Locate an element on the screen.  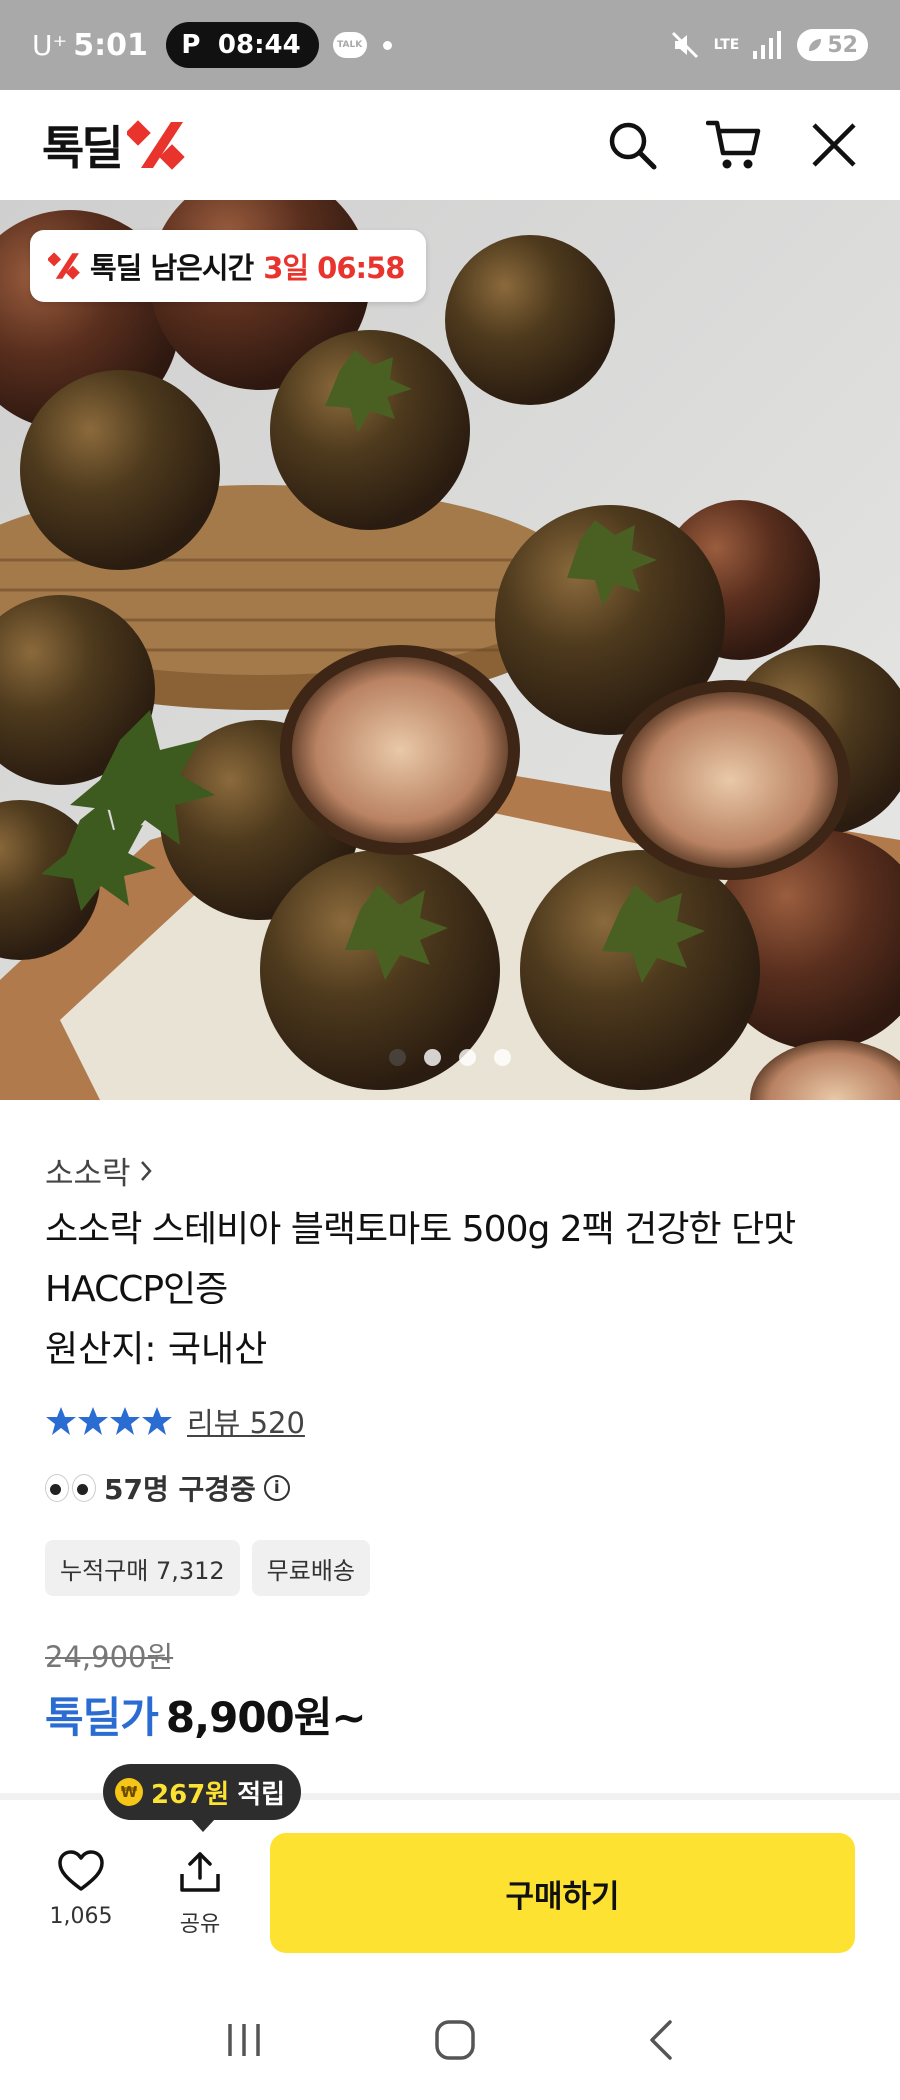
carousel-indicator is located at coordinates (450, 1057).